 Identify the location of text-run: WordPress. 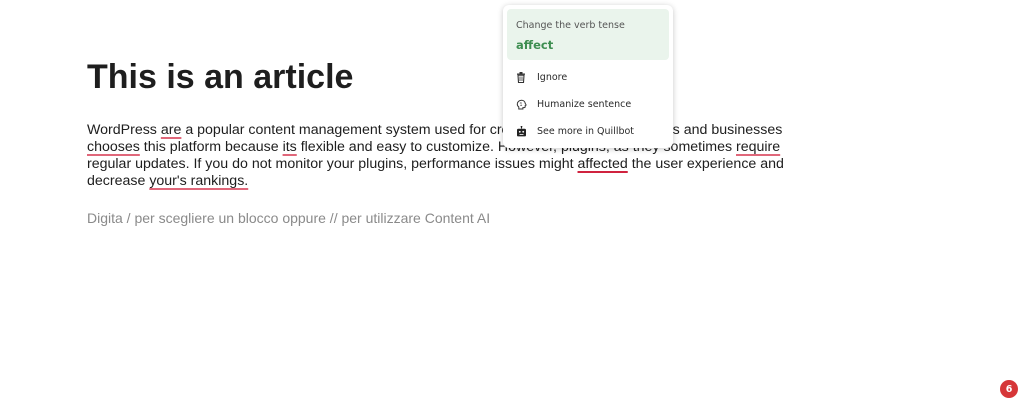
(124, 130).